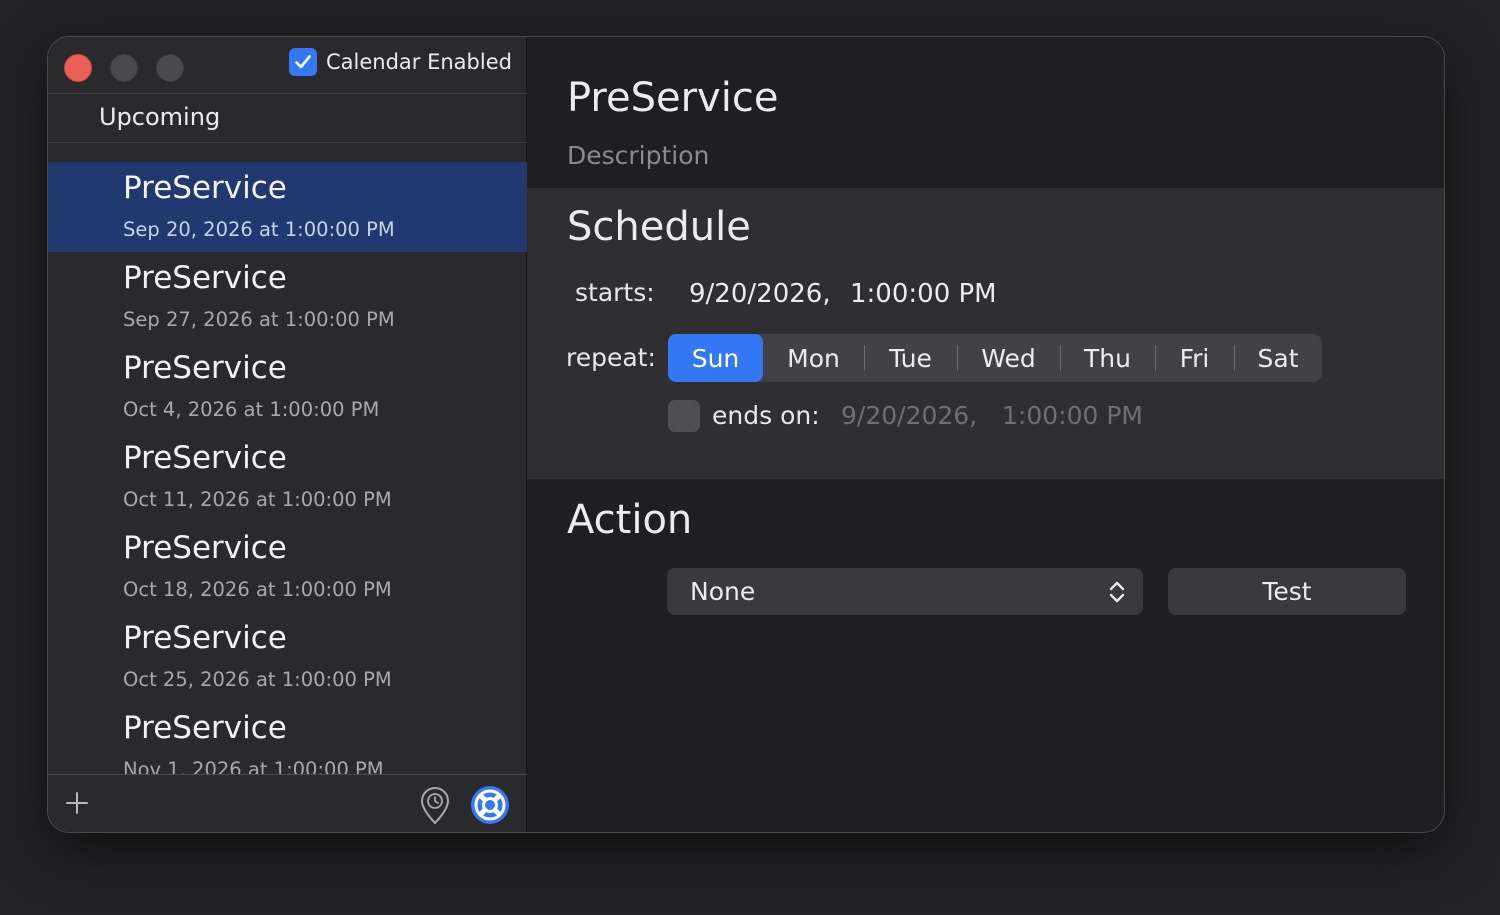 This screenshot has width=1500, height=915. What do you see at coordinates (1287, 591) in the screenshot?
I see `test-button: Test` at bounding box center [1287, 591].